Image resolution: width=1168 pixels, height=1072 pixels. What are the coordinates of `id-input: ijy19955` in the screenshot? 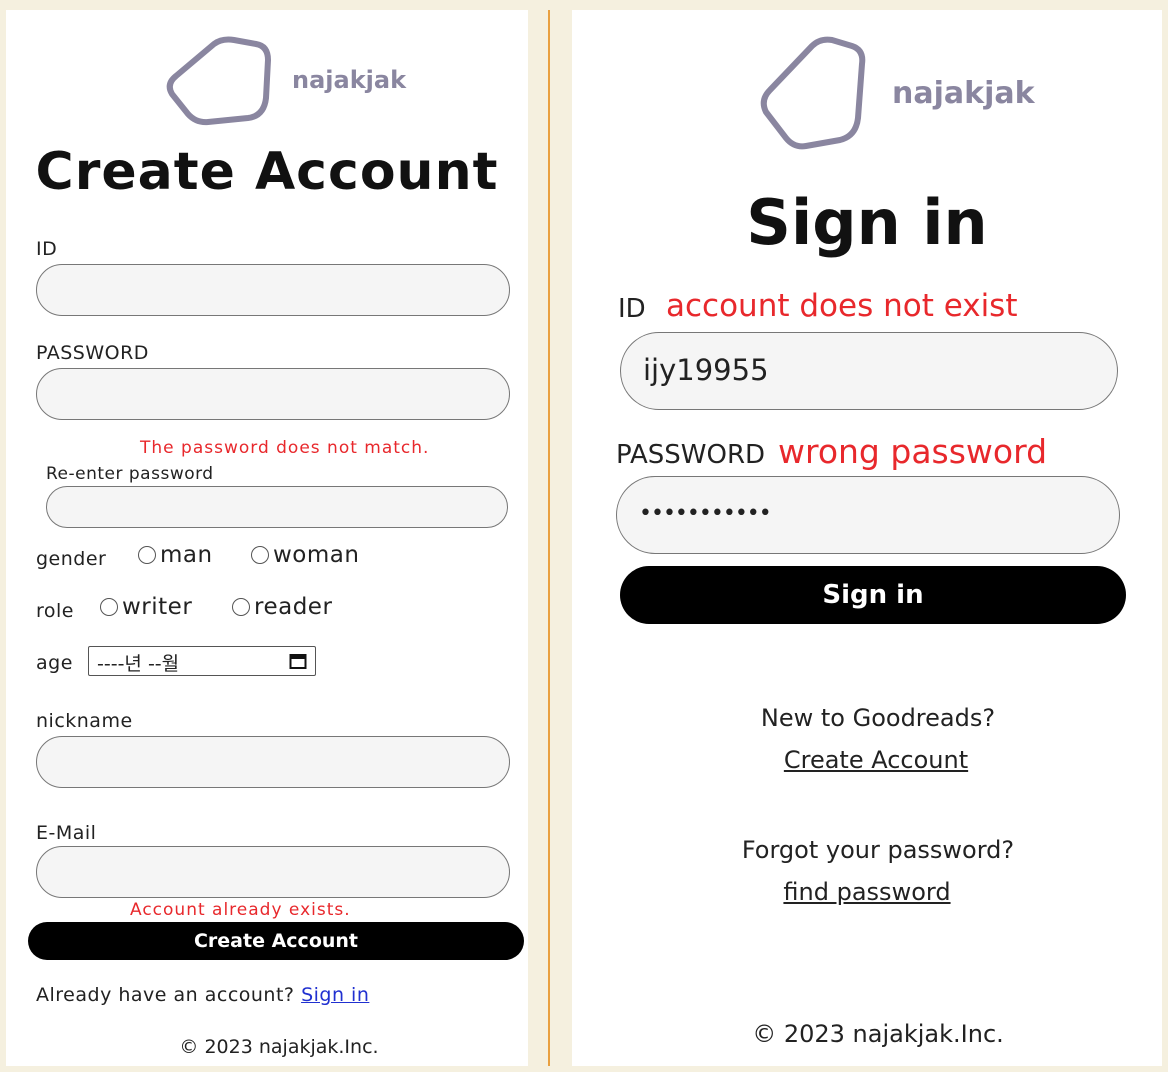 It's located at (869, 371).